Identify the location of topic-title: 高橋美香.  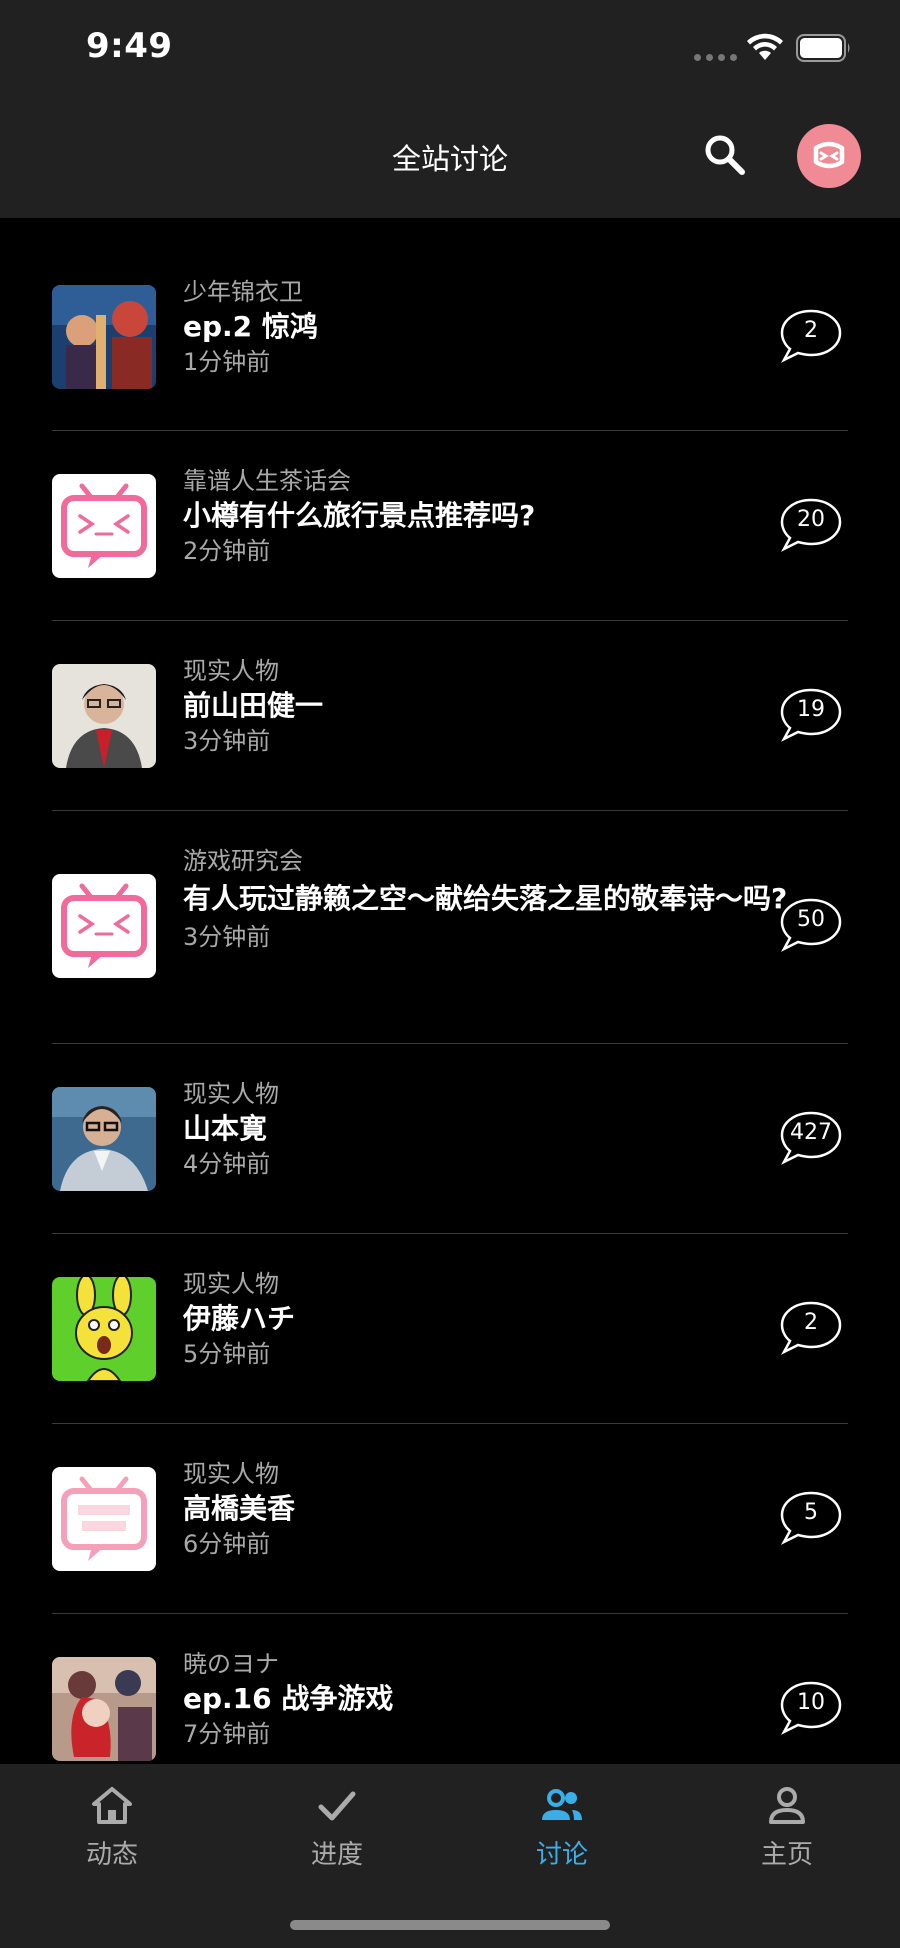
(239, 1508).